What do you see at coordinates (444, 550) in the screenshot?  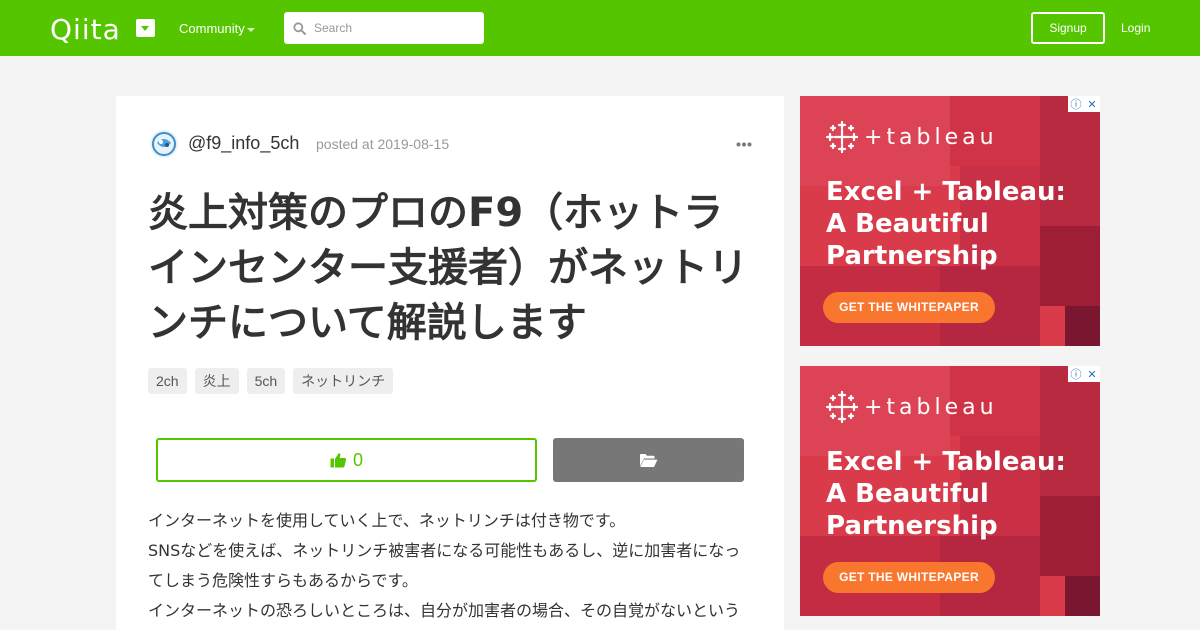 I see `body-line: SNSなどを使えば、ネットリンチ被害者になる可能性もあるし、逆に加害者になっ` at bounding box center [444, 550].